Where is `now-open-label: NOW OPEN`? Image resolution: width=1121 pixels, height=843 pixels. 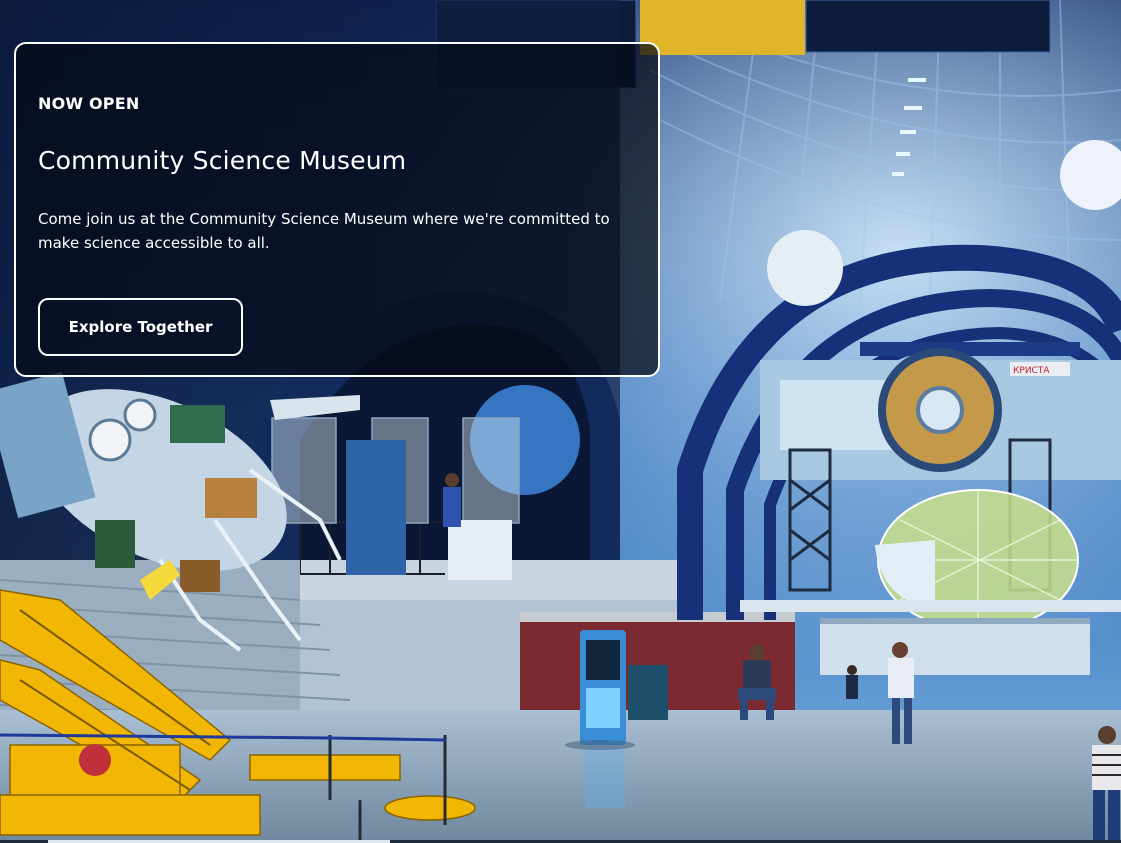
now-open-label: NOW OPEN is located at coordinates (89, 103).